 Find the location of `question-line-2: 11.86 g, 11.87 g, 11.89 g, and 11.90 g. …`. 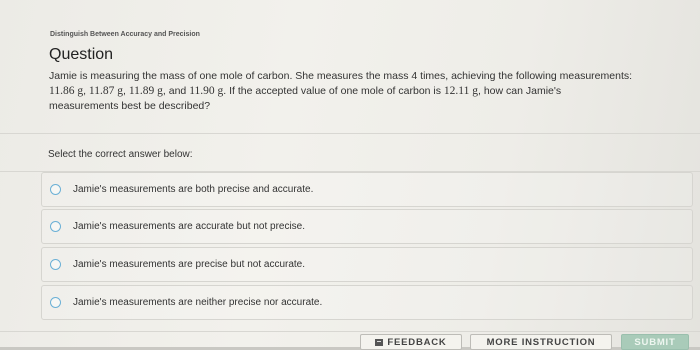

question-line-2: 11.86 g, 11.87 g, 11.89 g, and 11.90 g. … is located at coordinates (305, 91).